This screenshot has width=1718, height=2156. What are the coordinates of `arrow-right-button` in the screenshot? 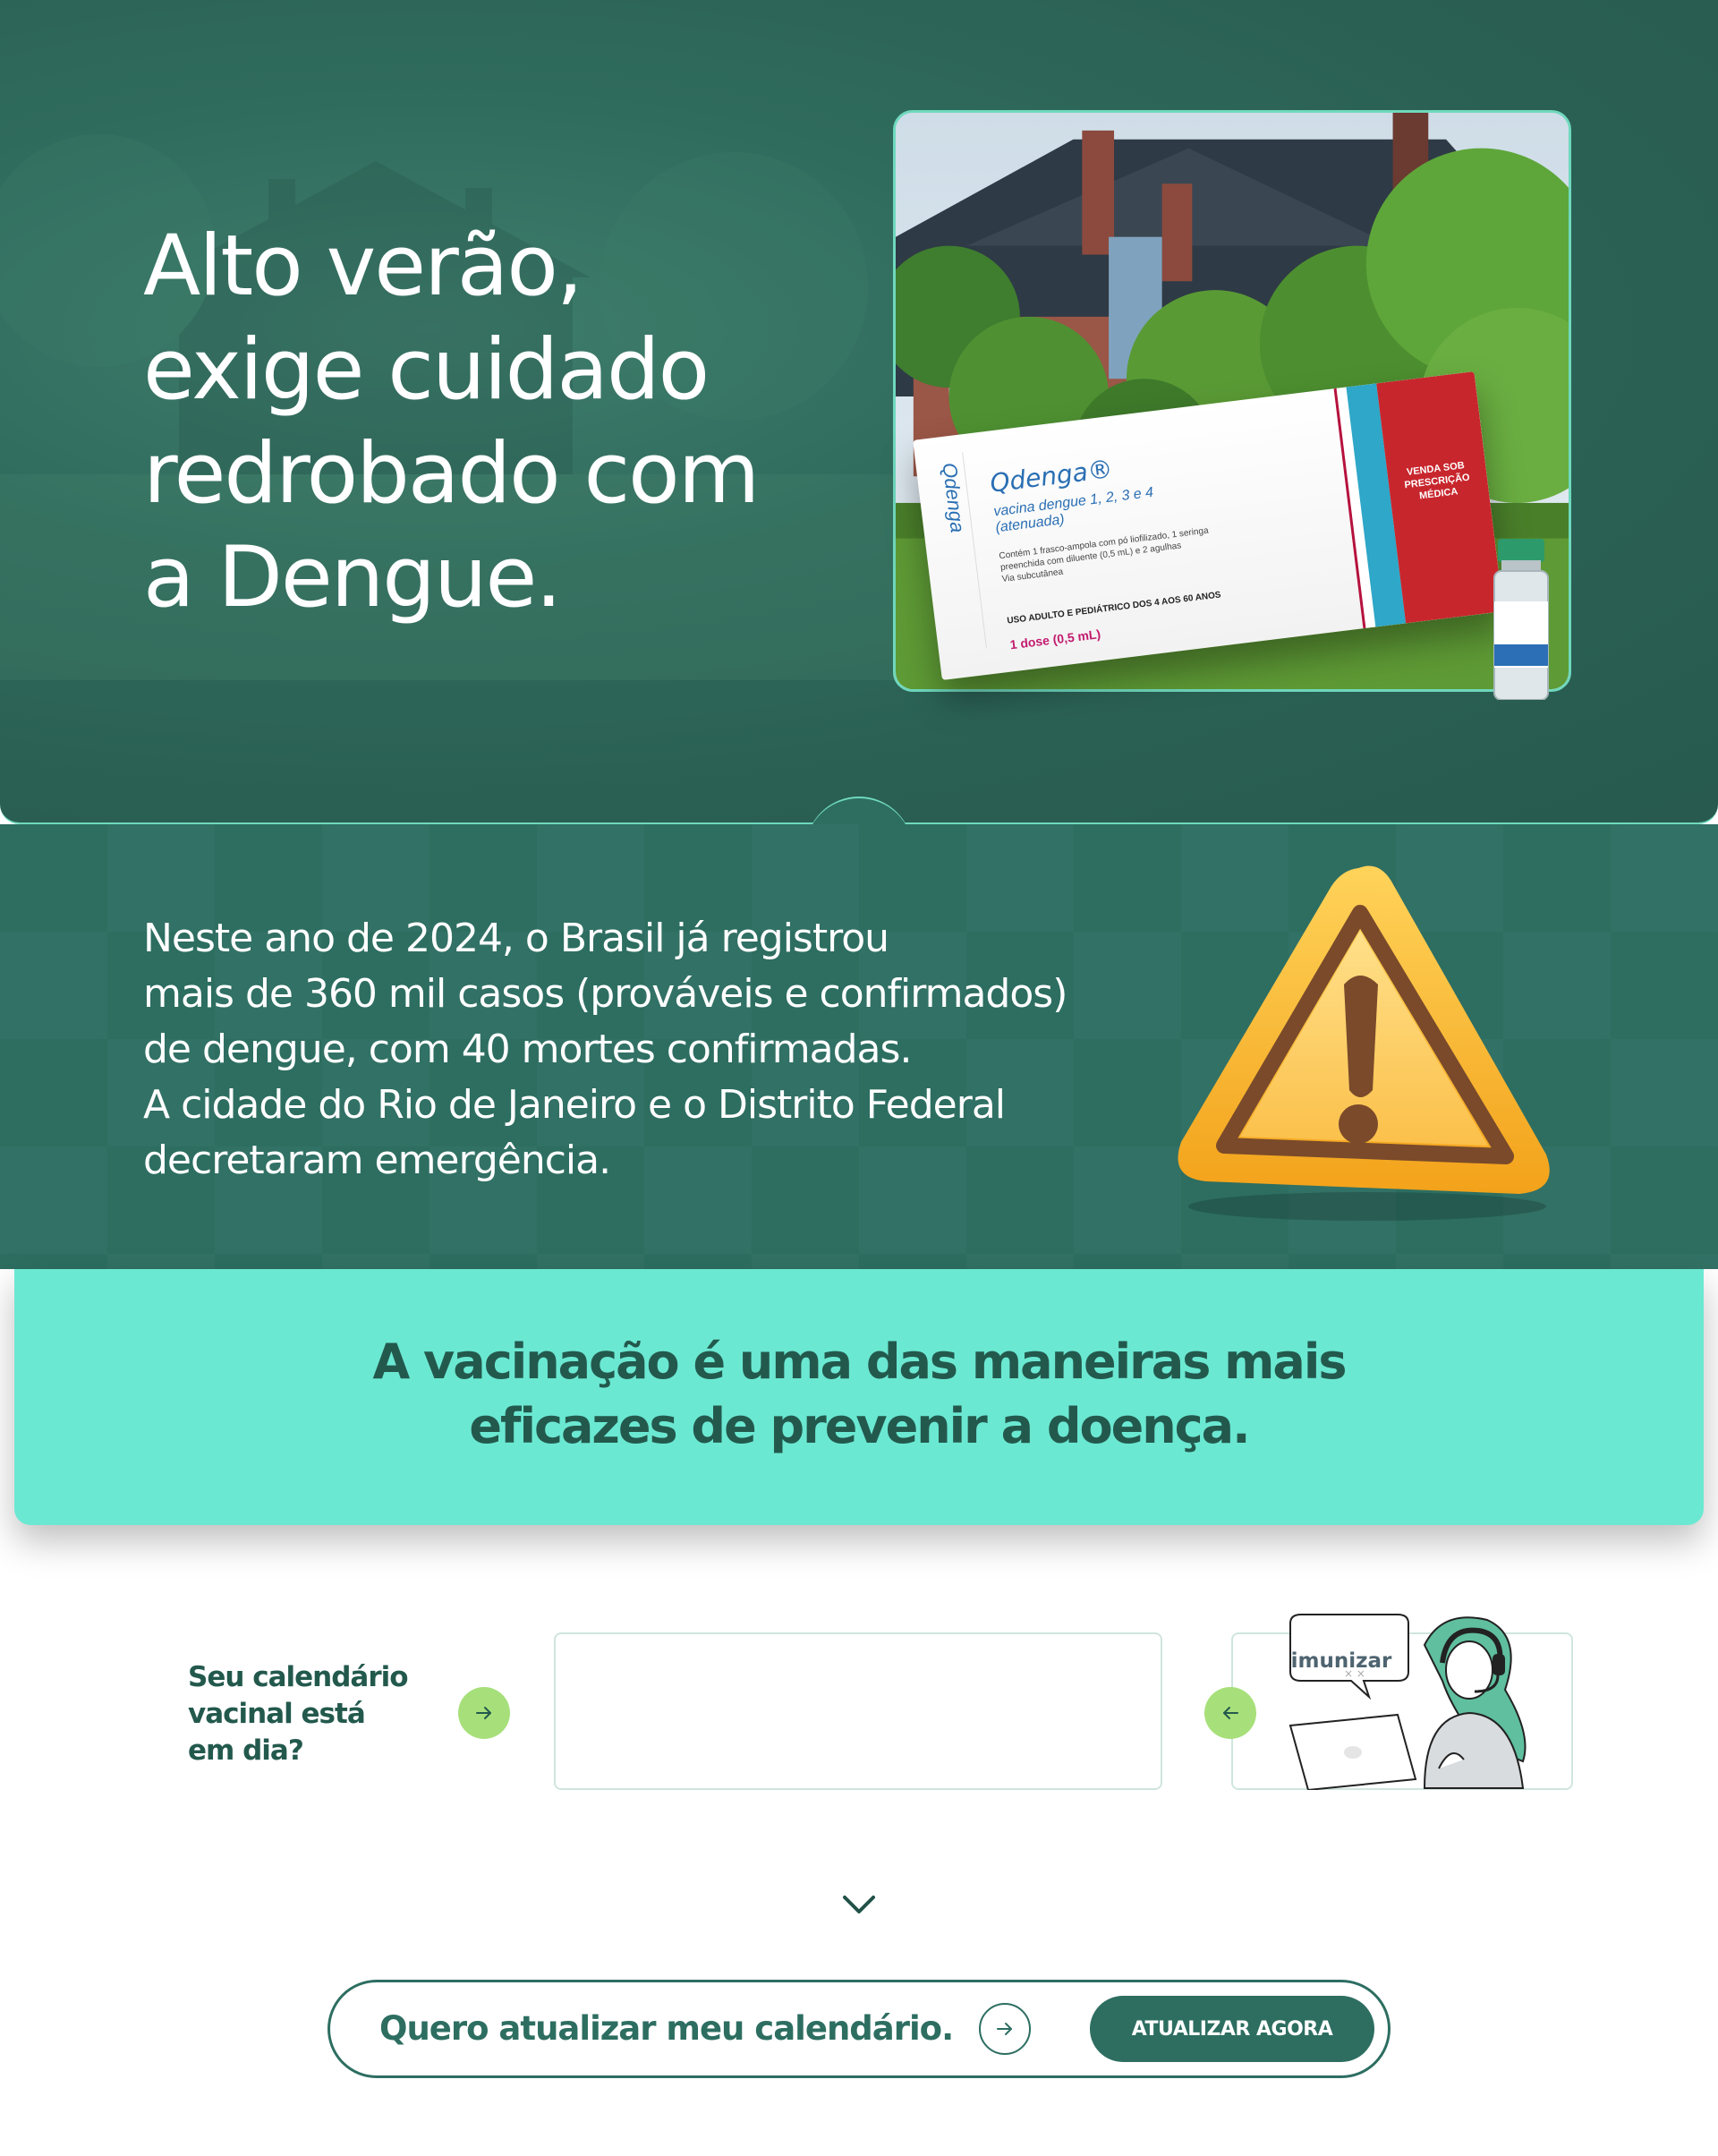 It's located at (484, 1713).